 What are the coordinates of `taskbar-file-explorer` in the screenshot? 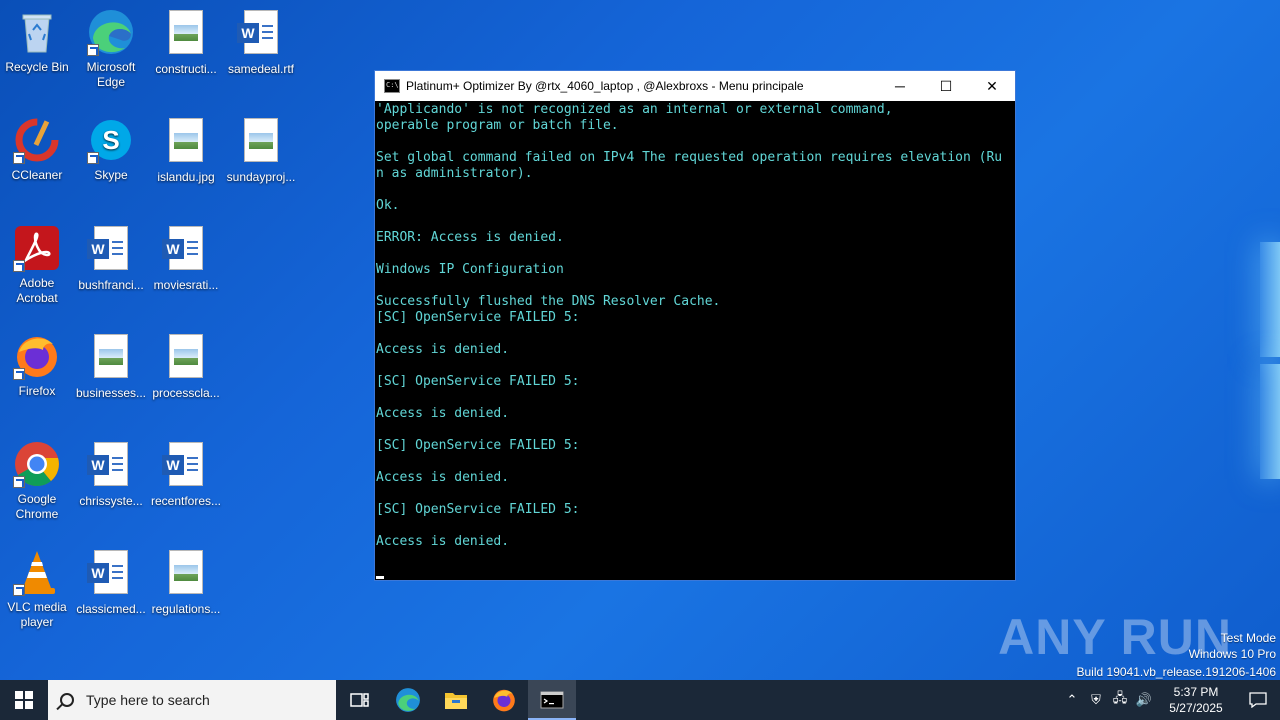 It's located at (456, 700).